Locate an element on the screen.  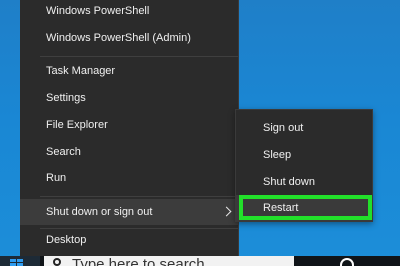
menu-item-settings: Settings is located at coordinates (129, 98).